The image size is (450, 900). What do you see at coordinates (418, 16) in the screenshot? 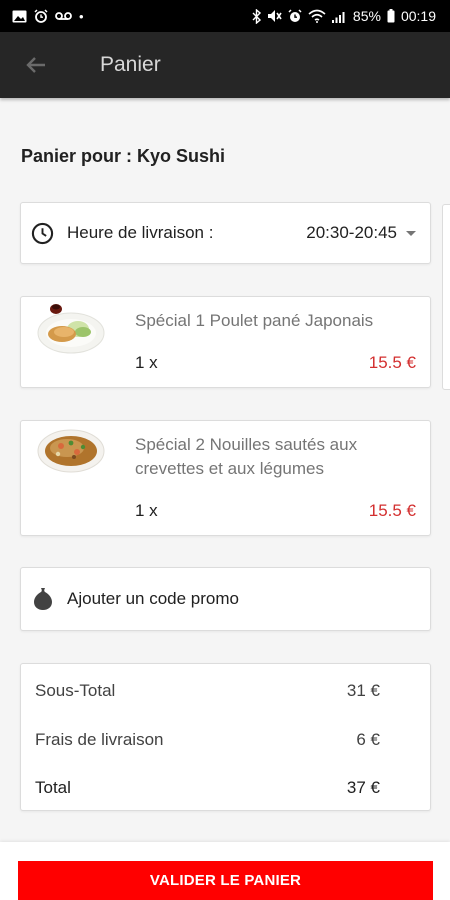
I see `status-time: 00:19` at bounding box center [418, 16].